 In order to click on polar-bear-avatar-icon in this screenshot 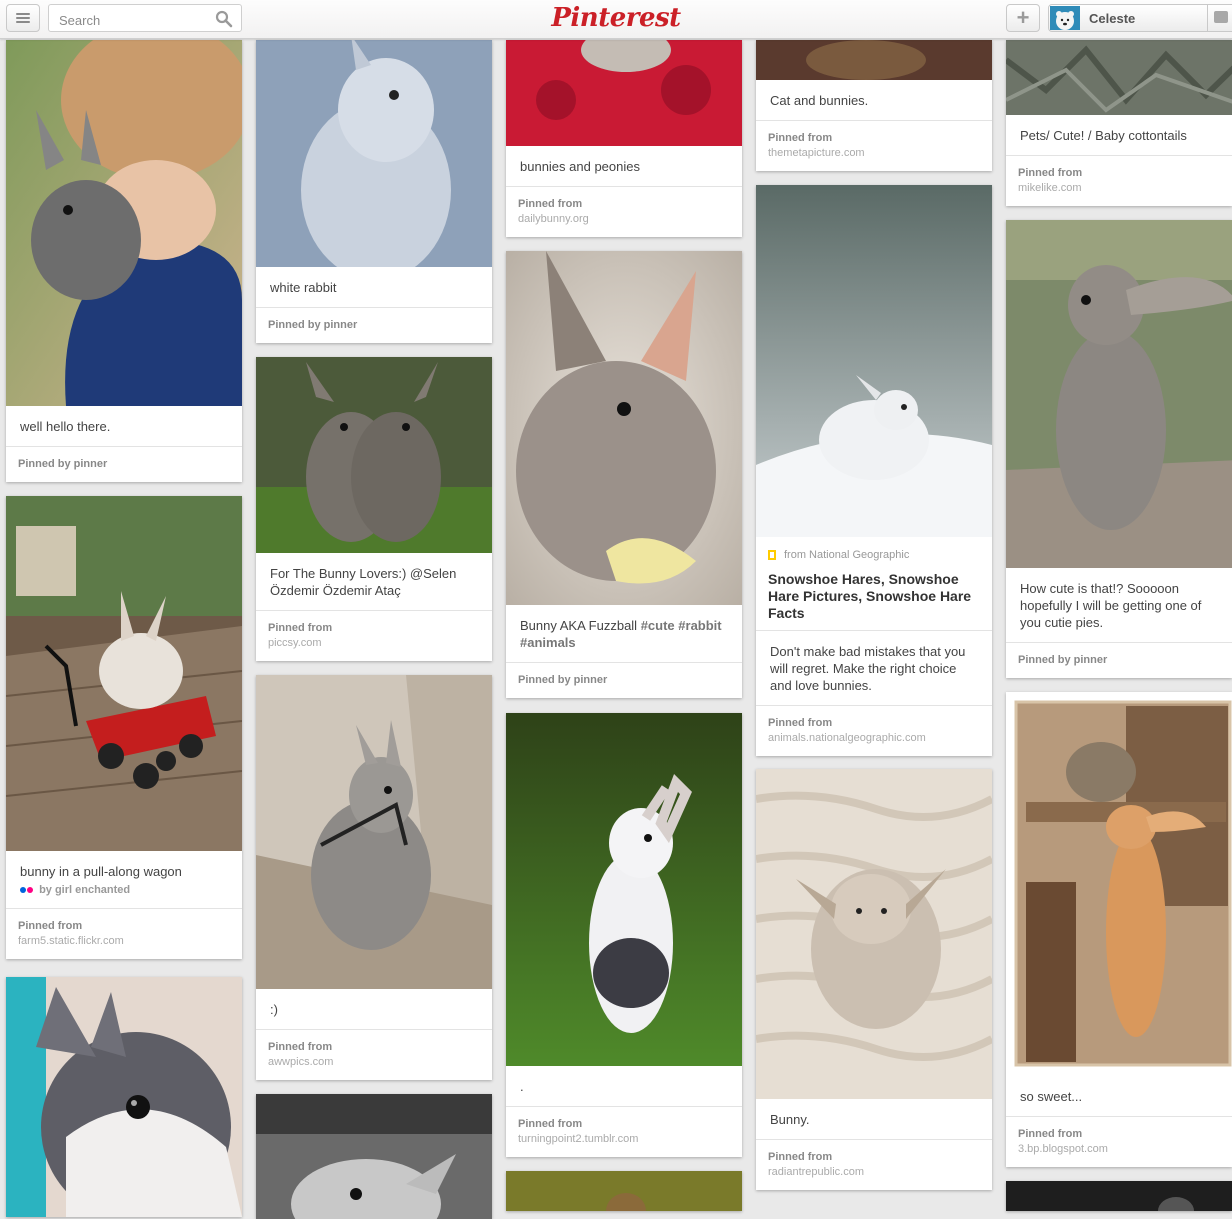, I will do `click(1065, 18)`.